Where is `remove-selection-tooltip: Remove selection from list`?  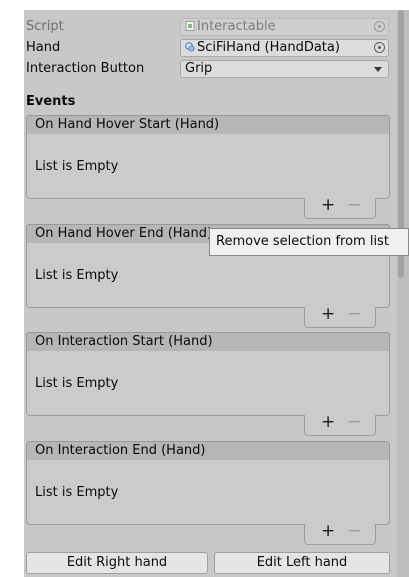
remove-selection-tooltip: Remove selection from list is located at coordinates (309, 242).